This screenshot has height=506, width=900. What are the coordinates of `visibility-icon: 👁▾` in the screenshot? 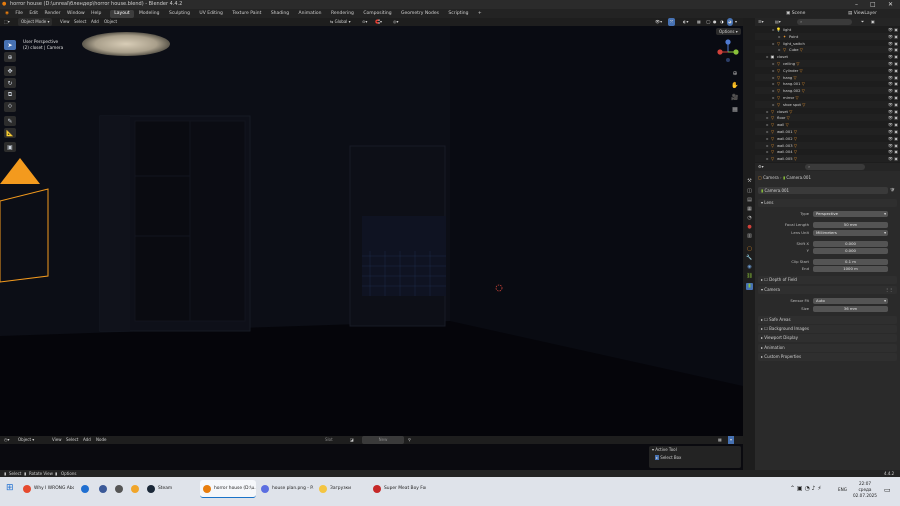 It's located at (658, 22).